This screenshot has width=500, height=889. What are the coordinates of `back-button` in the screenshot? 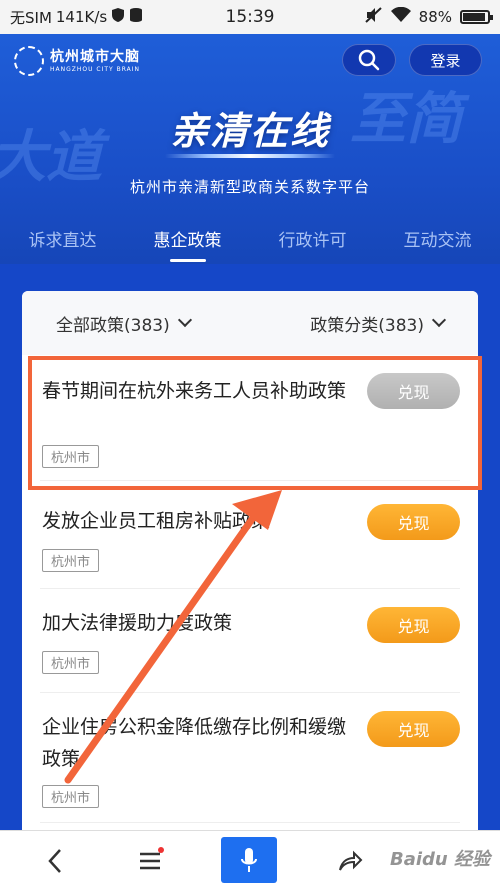 It's located at (55, 860).